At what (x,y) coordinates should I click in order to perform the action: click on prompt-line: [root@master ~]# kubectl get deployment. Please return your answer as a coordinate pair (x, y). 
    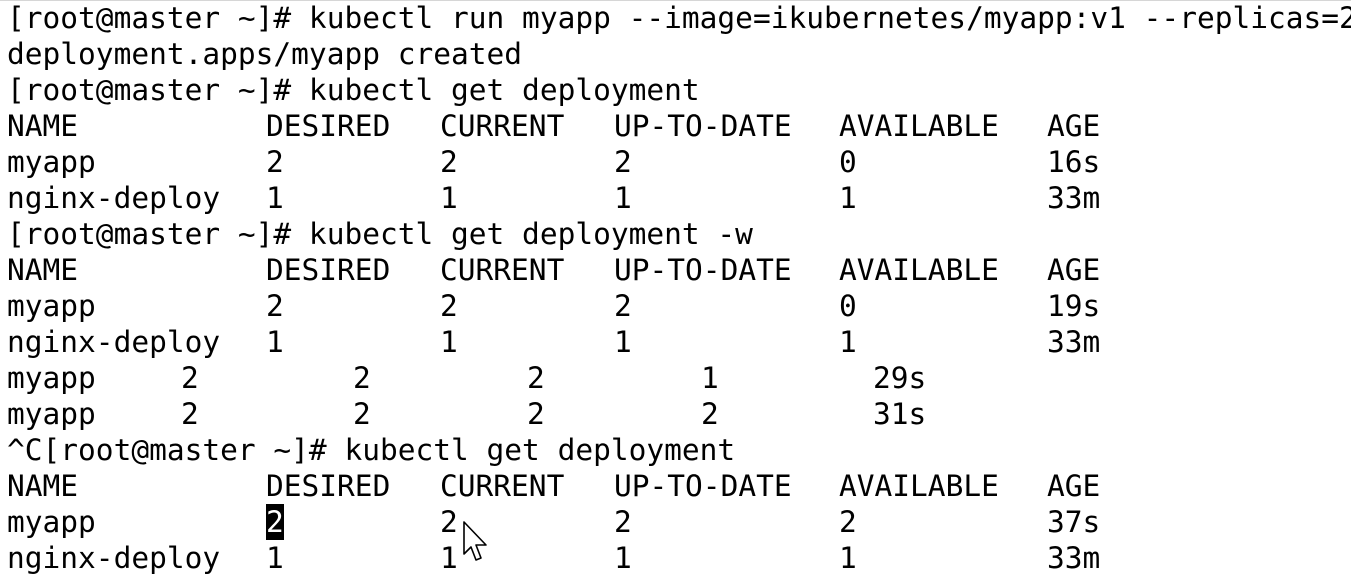
    Looking at the image, I should click on (353, 90).